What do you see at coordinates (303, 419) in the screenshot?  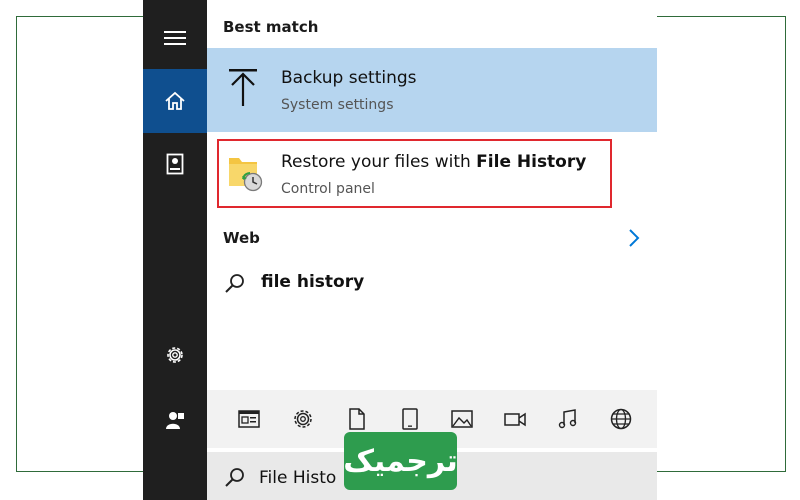 I see `settings-filter-icon` at bounding box center [303, 419].